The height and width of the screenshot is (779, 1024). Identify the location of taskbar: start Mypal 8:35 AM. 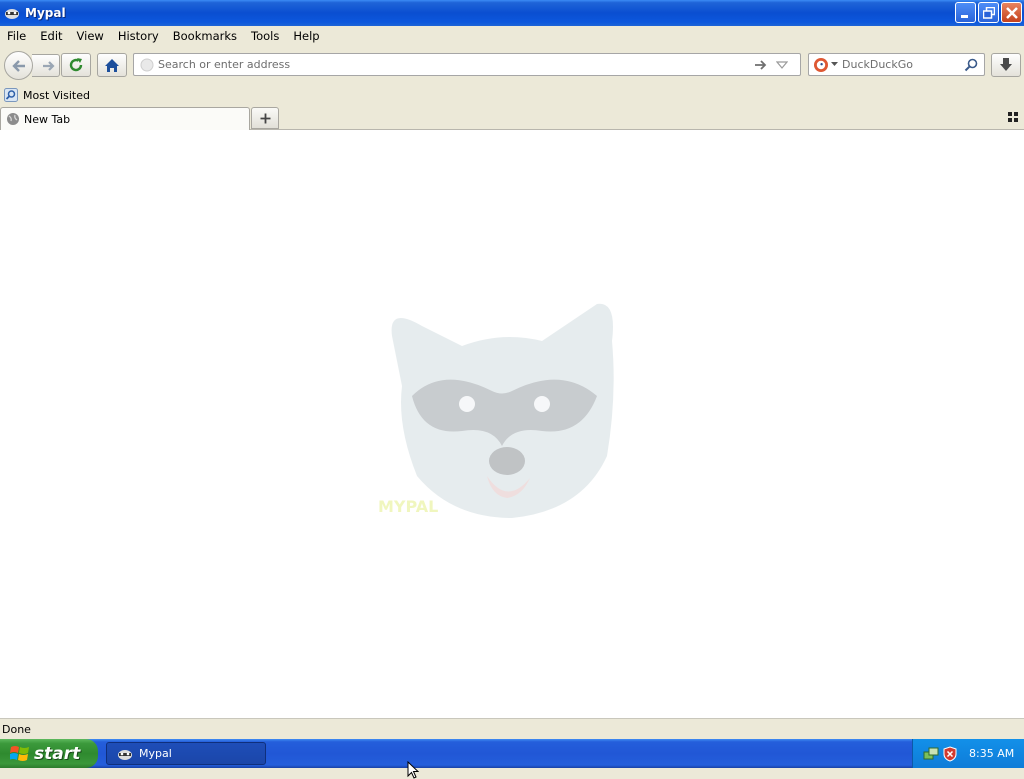
(512, 753).